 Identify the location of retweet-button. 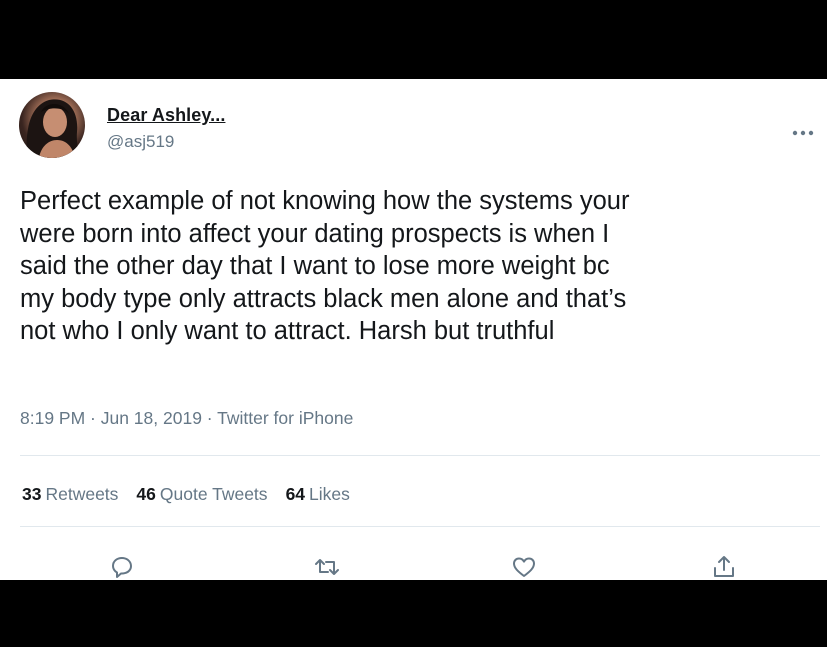
(327, 566).